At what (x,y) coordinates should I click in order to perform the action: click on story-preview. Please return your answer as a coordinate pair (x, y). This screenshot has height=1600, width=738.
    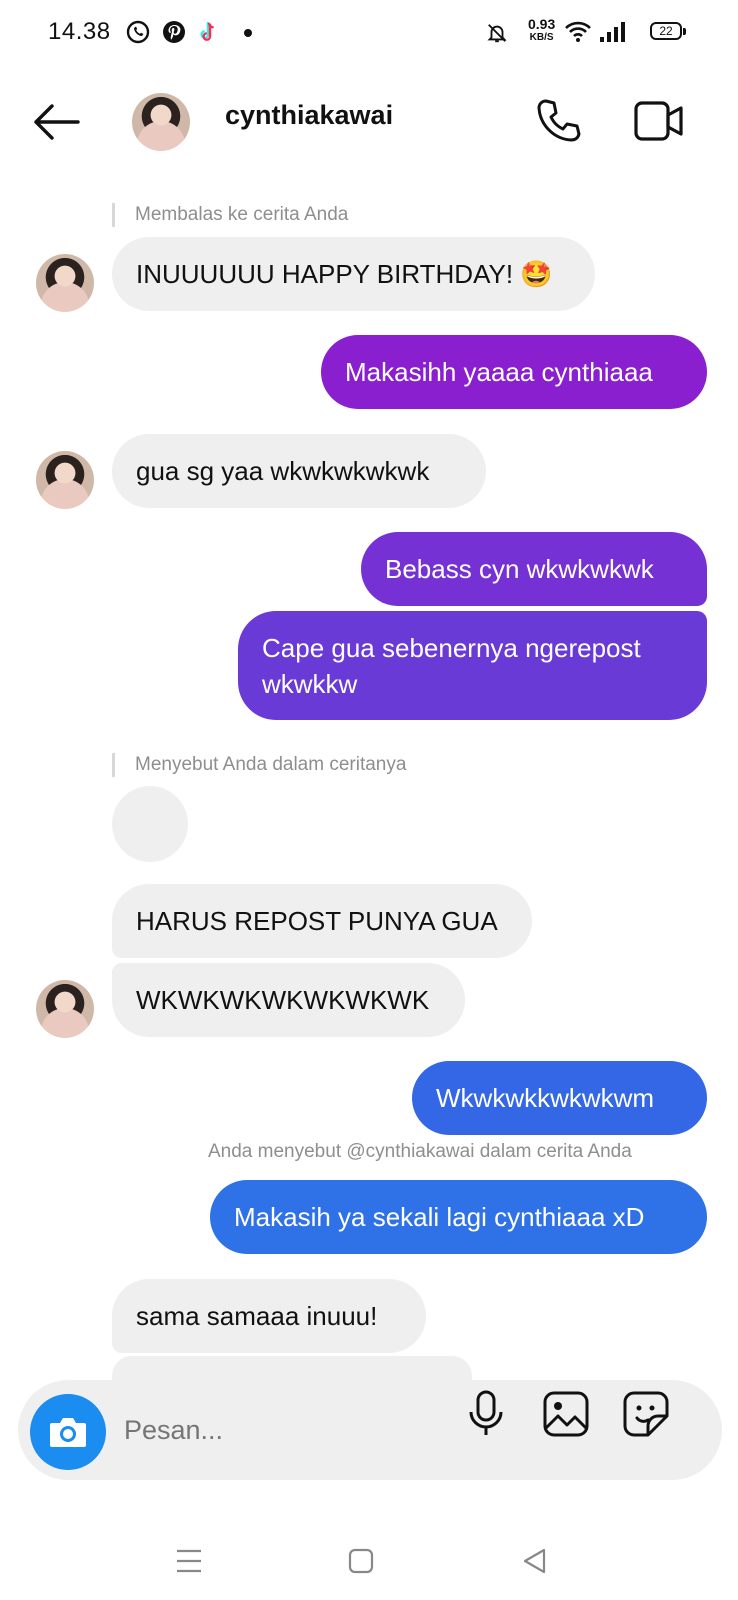
    Looking at the image, I should click on (150, 824).